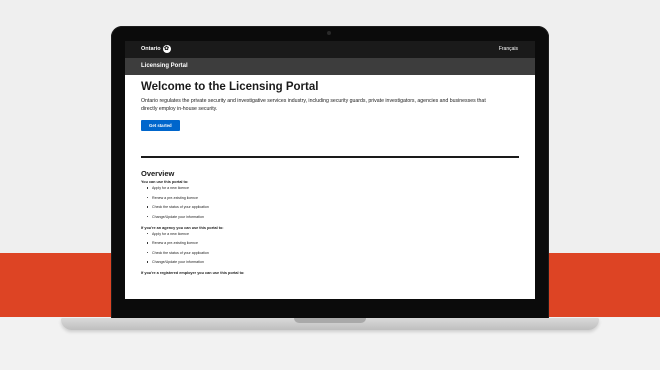 The image size is (660, 370). Describe the element at coordinates (166, 49) in the screenshot. I see `trillium-logo-icon: ✿` at that location.